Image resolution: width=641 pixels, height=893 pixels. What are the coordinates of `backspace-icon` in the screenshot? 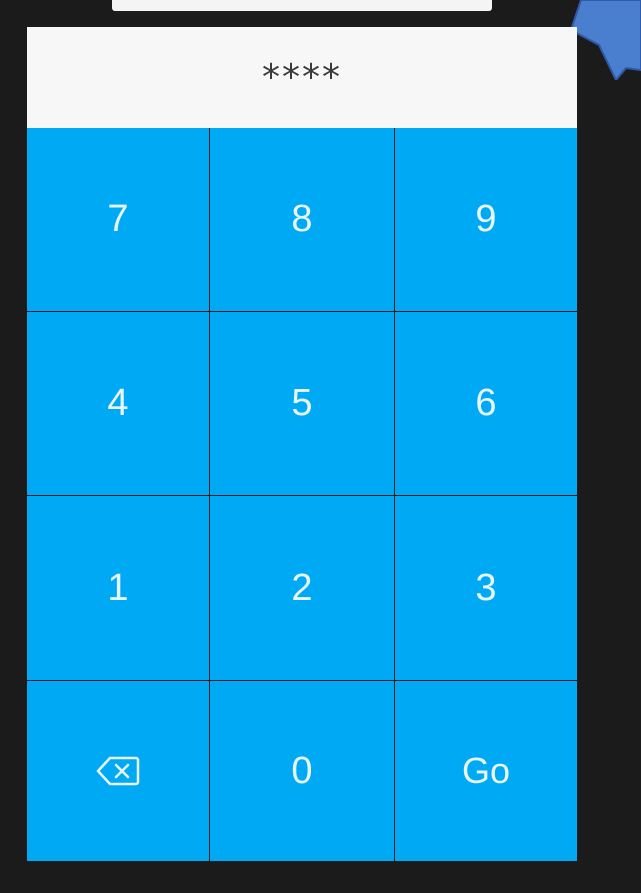 It's located at (118, 771).